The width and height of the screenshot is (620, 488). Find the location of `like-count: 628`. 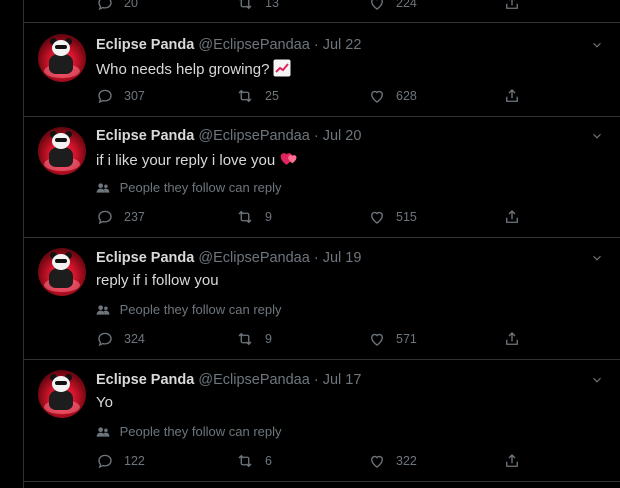

like-count: 628 is located at coordinates (406, 96).